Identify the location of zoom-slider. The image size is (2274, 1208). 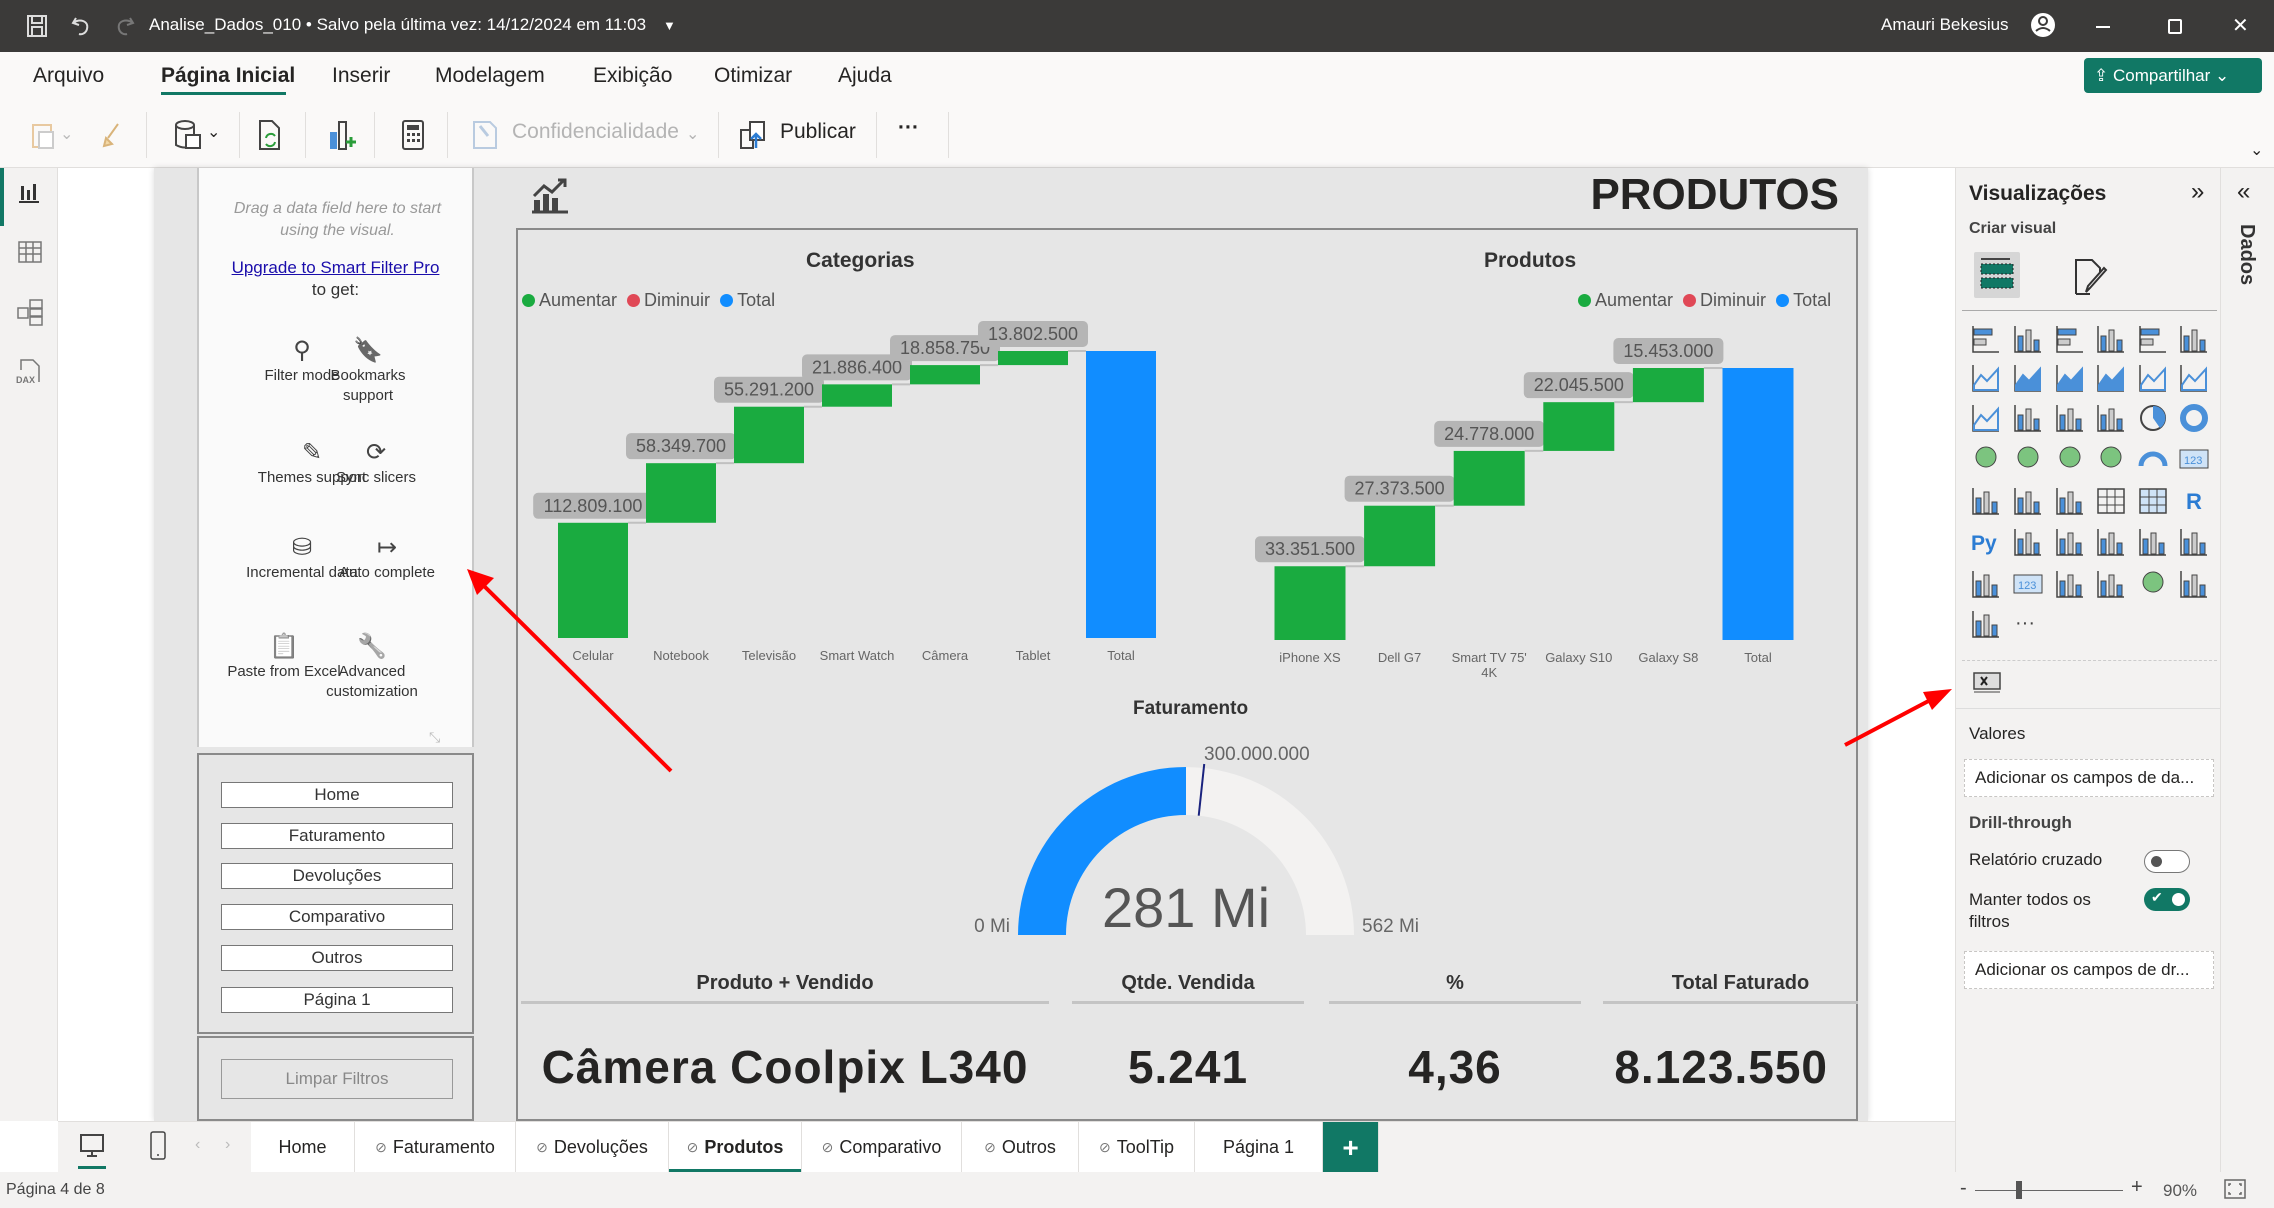
(2049, 1190).